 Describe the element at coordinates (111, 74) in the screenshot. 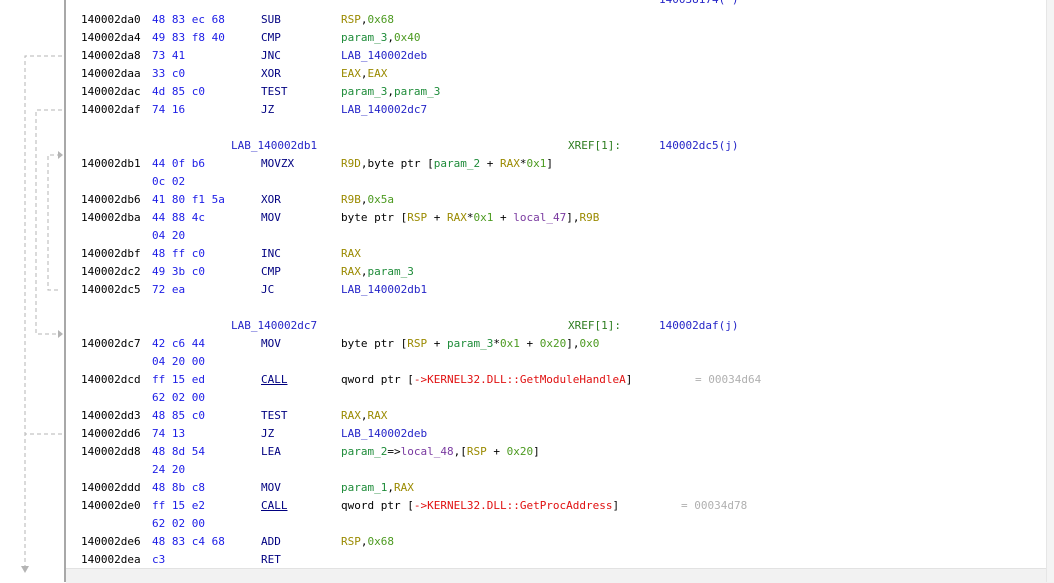

I see `instruction-address: 140002daa` at that location.